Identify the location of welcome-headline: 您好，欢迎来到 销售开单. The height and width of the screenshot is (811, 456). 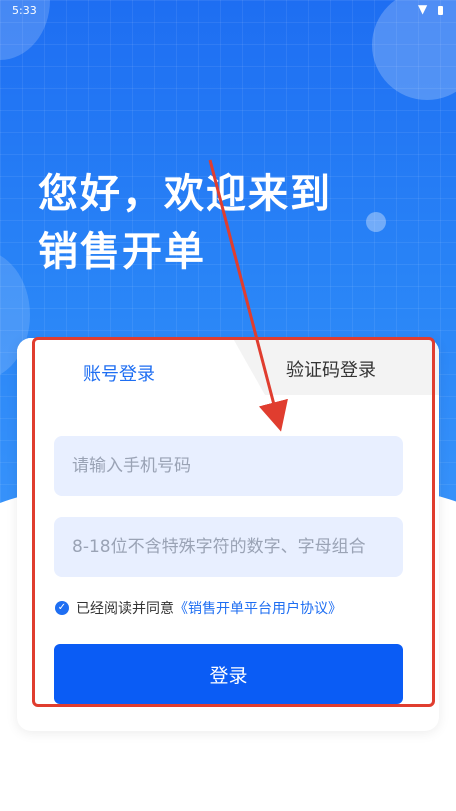
(185, 223).